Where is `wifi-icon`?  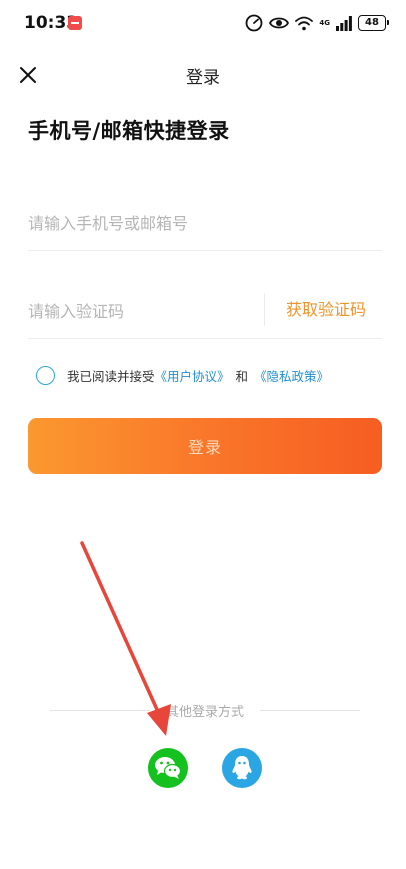
wifi-icon is located at coordinates (304, 23).